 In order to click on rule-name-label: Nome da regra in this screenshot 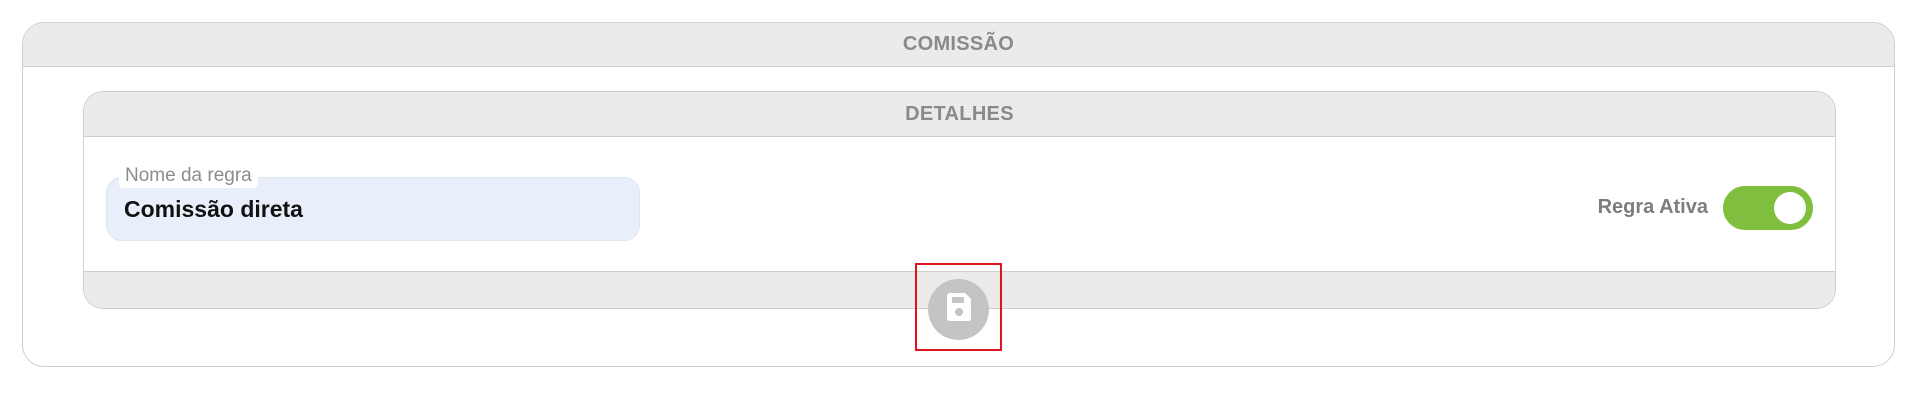, I will do `click(188, 176)`.